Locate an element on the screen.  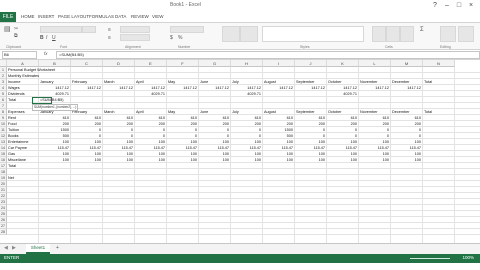
insert-cells-button is located at coordinates (379, 34).